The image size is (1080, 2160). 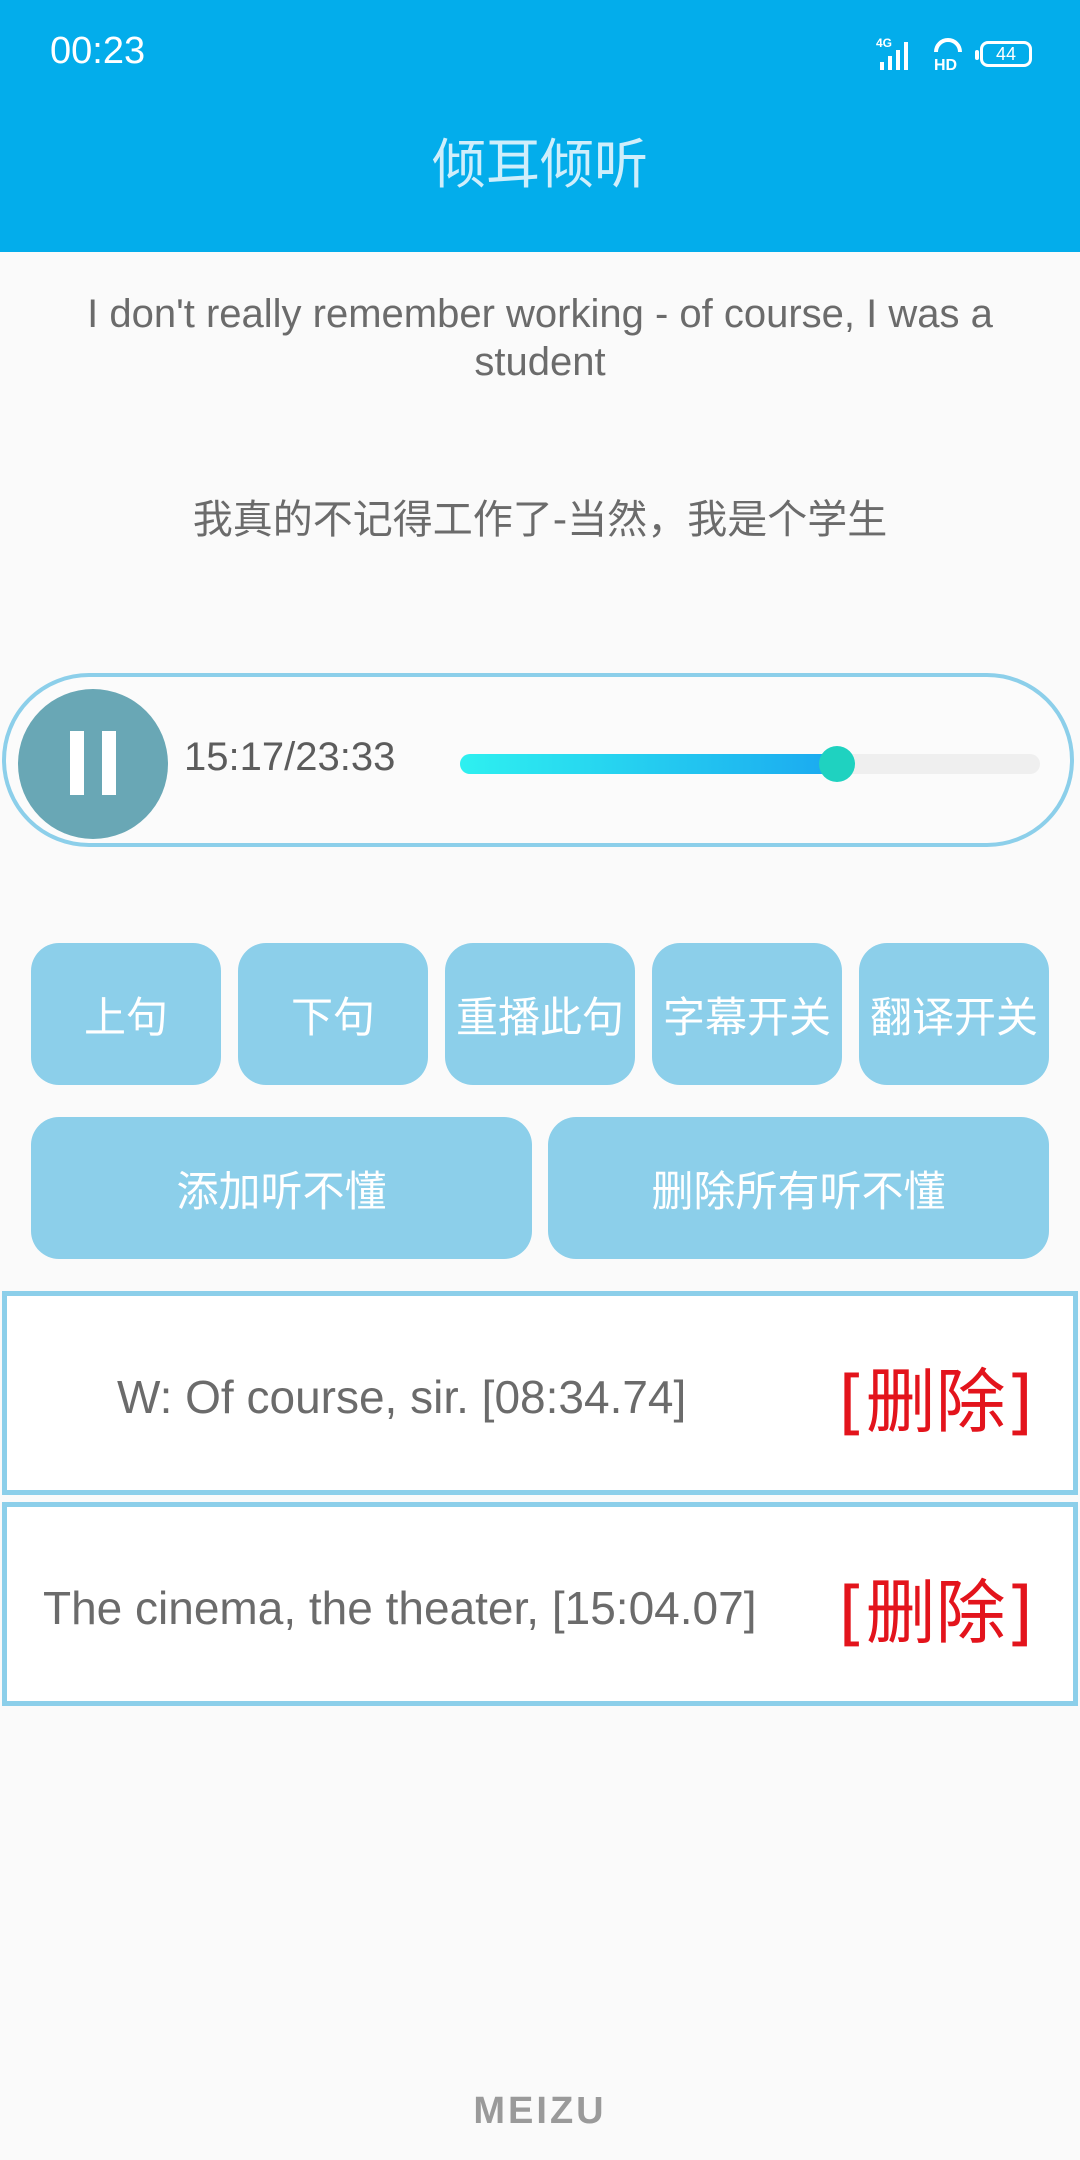 I want to click on progress-thumb, so click(x=837, y=764).